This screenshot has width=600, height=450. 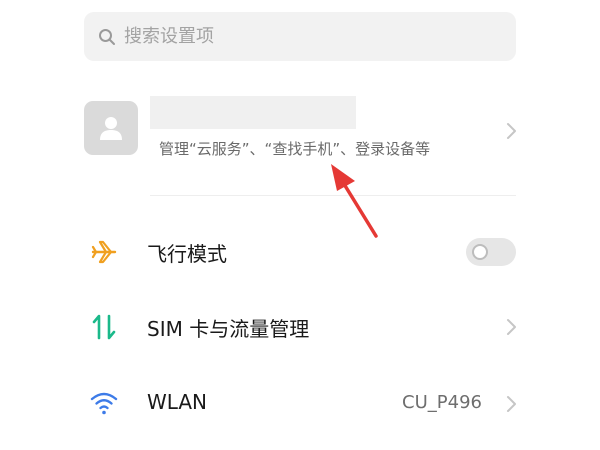 I want to click on person-icon, so click(x=111, y=128).